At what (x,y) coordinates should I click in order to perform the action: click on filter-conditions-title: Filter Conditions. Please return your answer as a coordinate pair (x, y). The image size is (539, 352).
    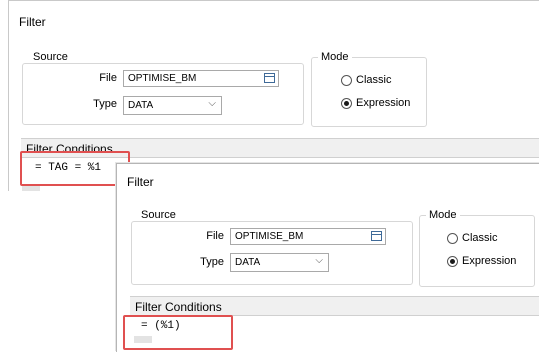
    Looking at the image, I should click on (178, 307).